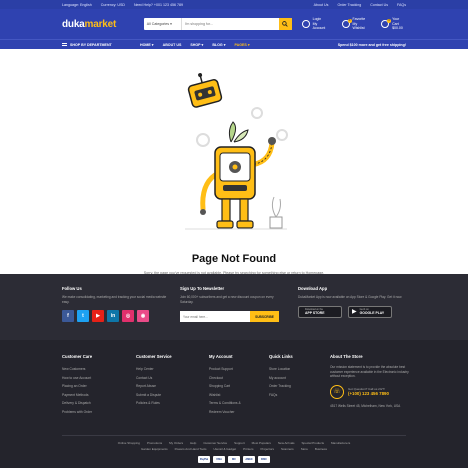 This screenshot has height=468, width=468. Describe the element at coordinates (225, 403) in the screenshot. I see `footer-link: Terms & Conditions &` at that location.